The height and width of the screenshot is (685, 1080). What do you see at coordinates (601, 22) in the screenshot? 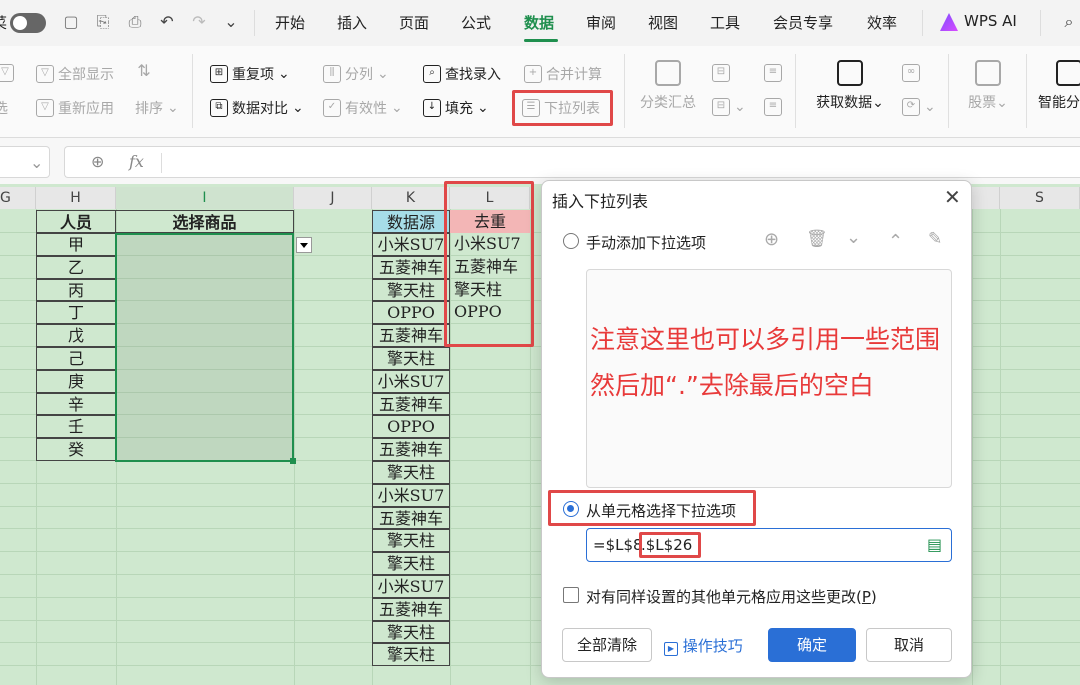
I see `tab-review: 审阅` at bounding box center [601, 22].